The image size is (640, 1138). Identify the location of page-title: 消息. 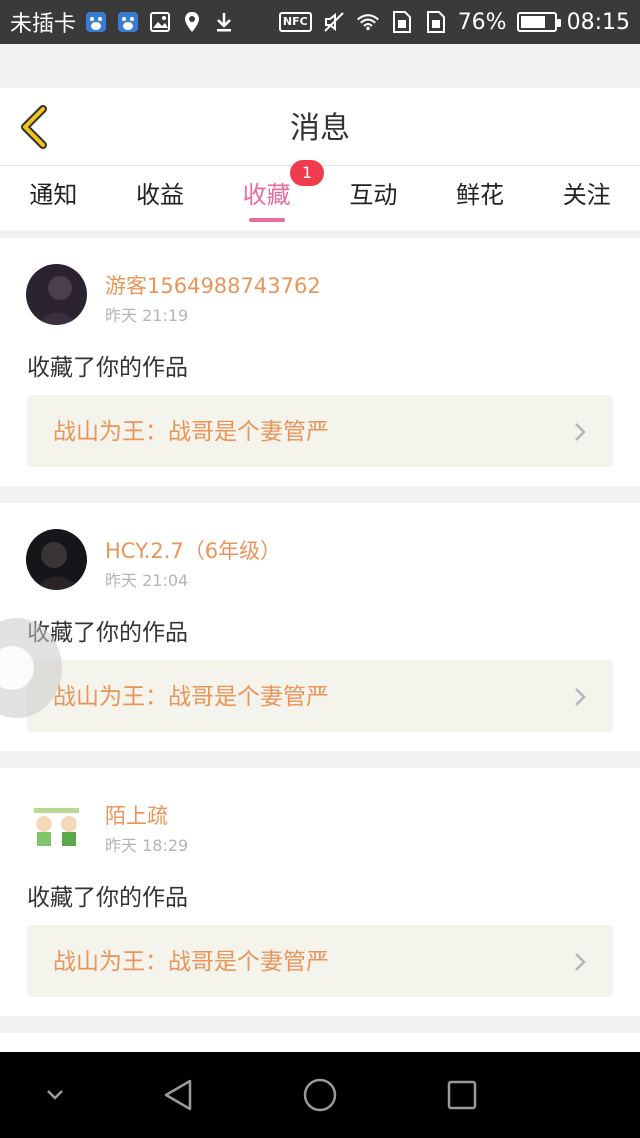
(320, 128).